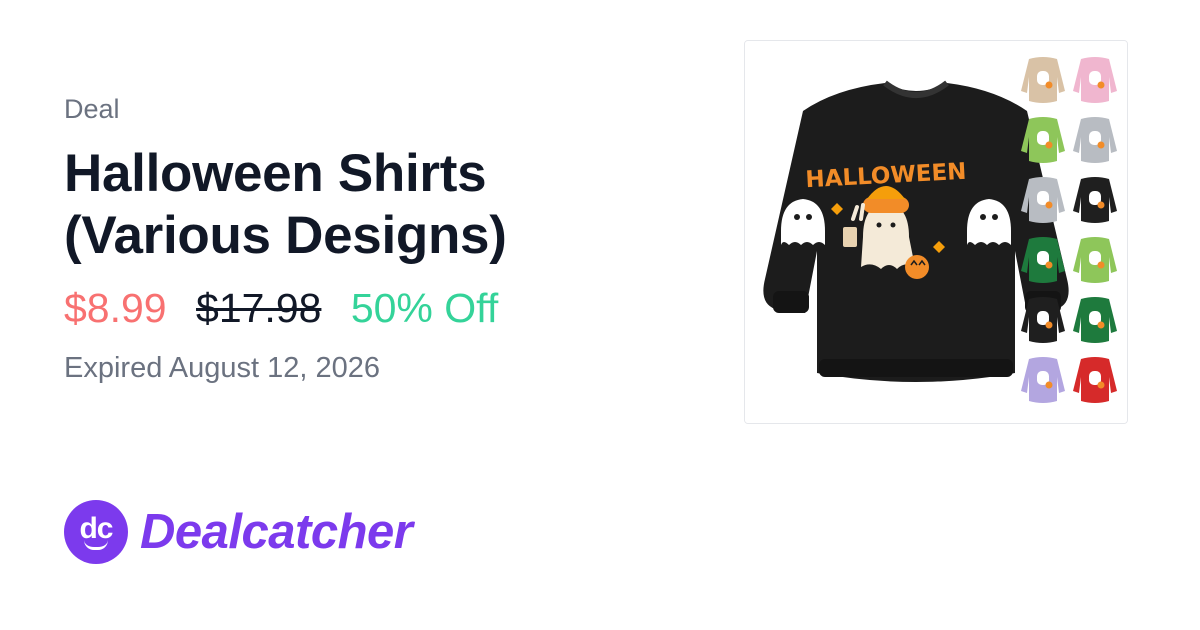 This screenshot has width=1200, height=630. What do you see at coordinates (222, 368) in the screenshot?
I see `expiry-date: Expired August 12, 2026` at bounding box center [222, 368].